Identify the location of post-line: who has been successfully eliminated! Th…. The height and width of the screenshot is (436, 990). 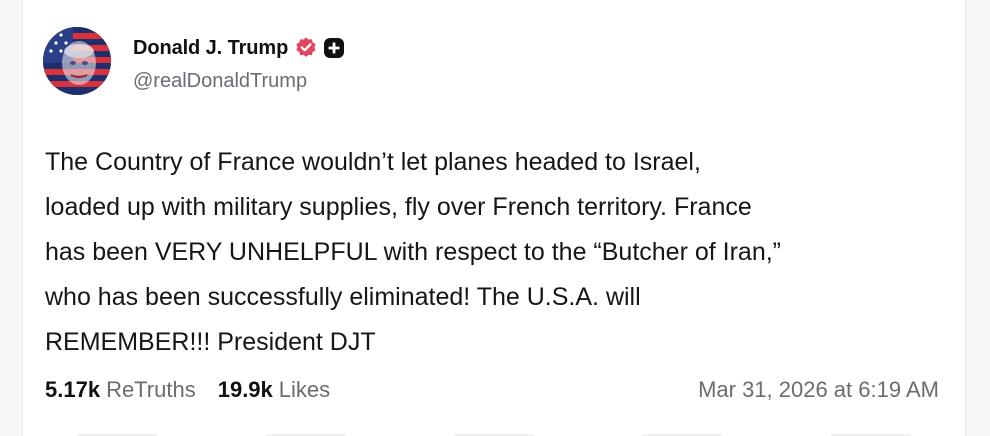
(343, 297).